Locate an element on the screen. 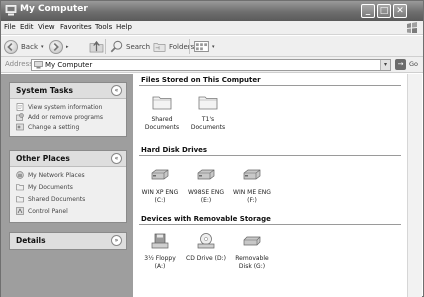 The image size is (424, 297). task-label: Change a setting is located at coordinates (54, 127).